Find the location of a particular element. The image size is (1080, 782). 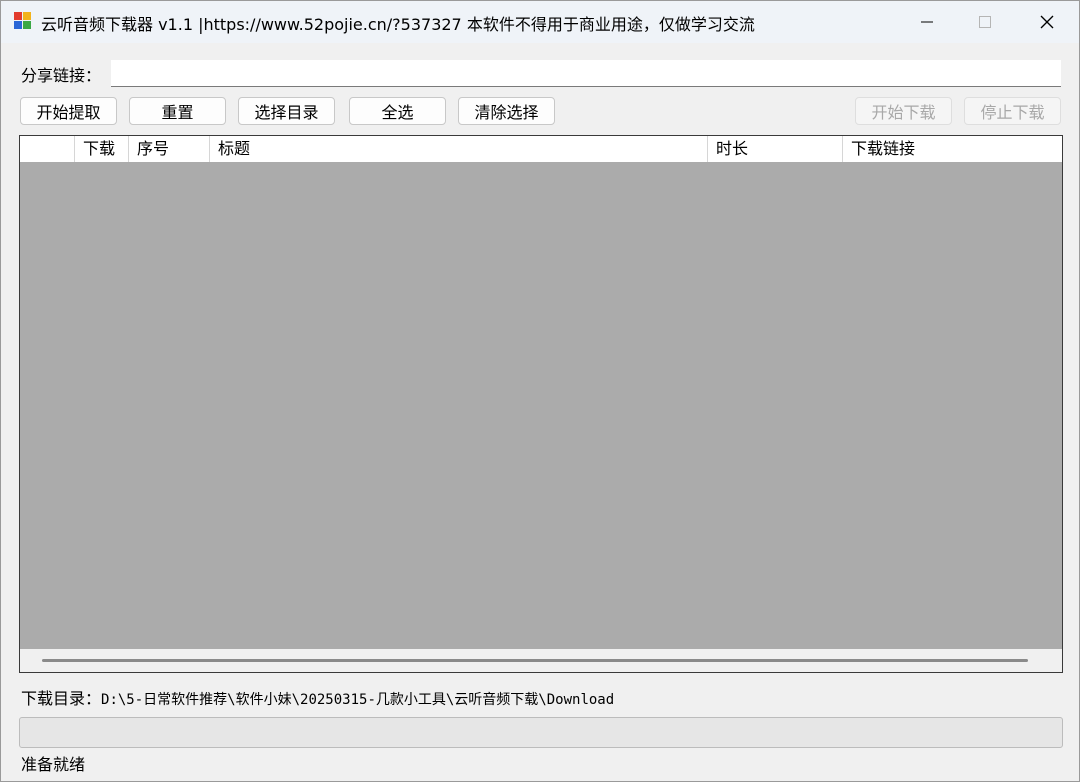

column-header-download-link: 下载链接 is located at coordinates (952, 149).